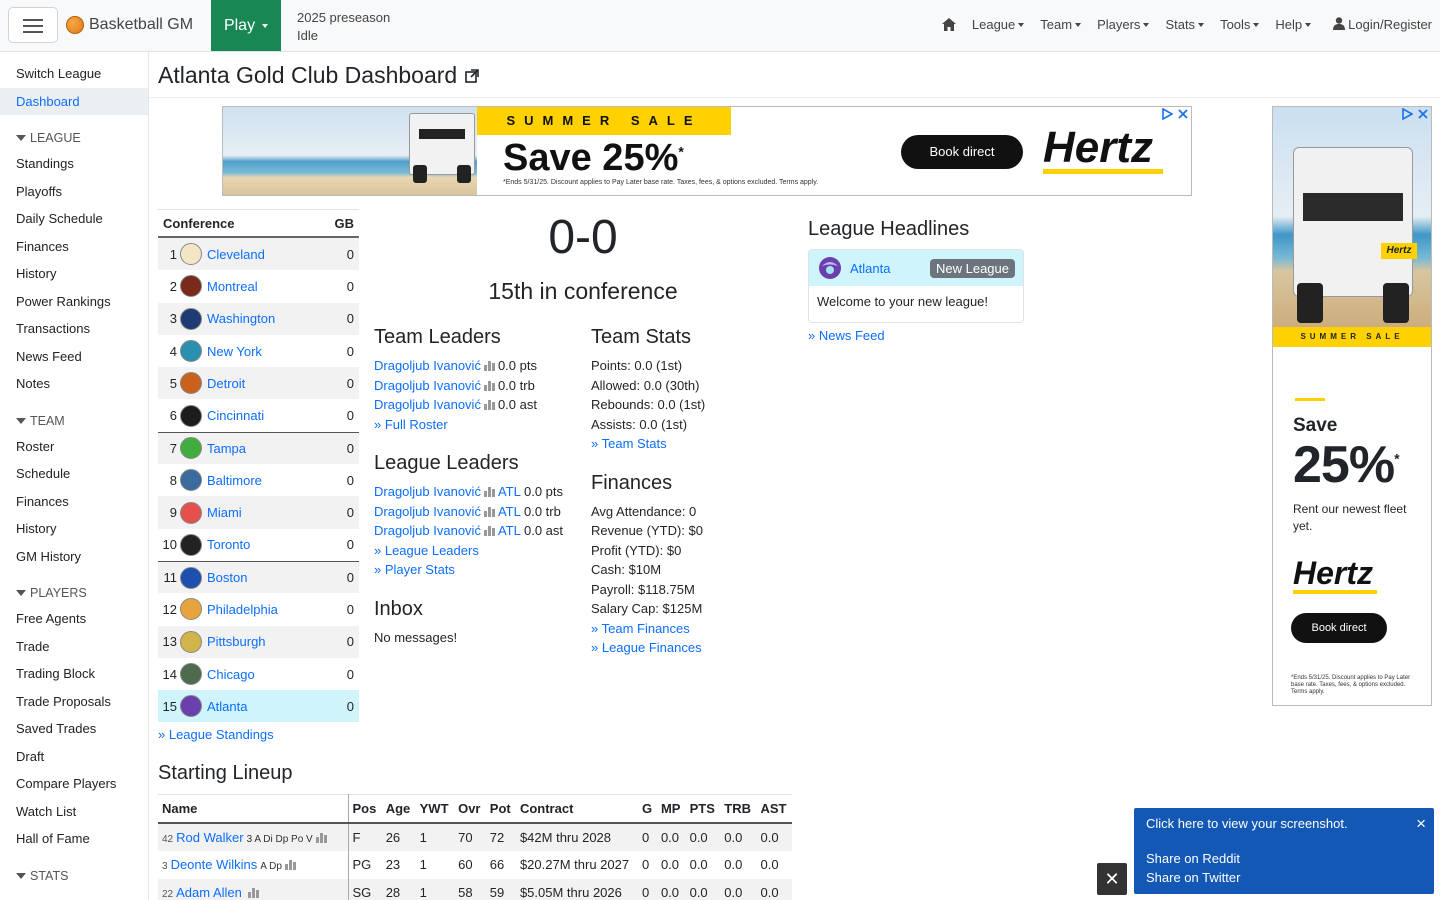 This screenshot has height=900, width=1440. I want to click on standings-team-link: Baltimore, so click(273, 480).